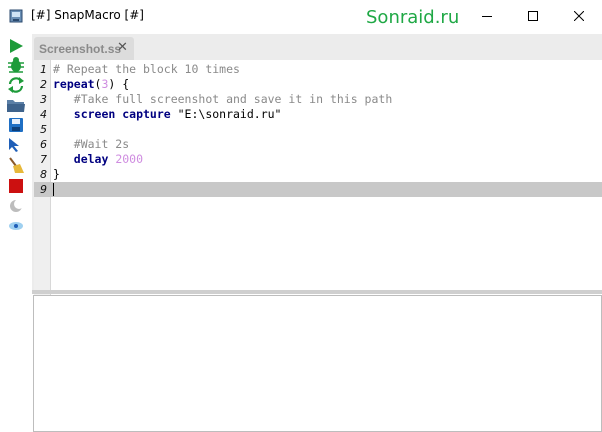  I want to click on code-token: 2000, so click(129, 159).